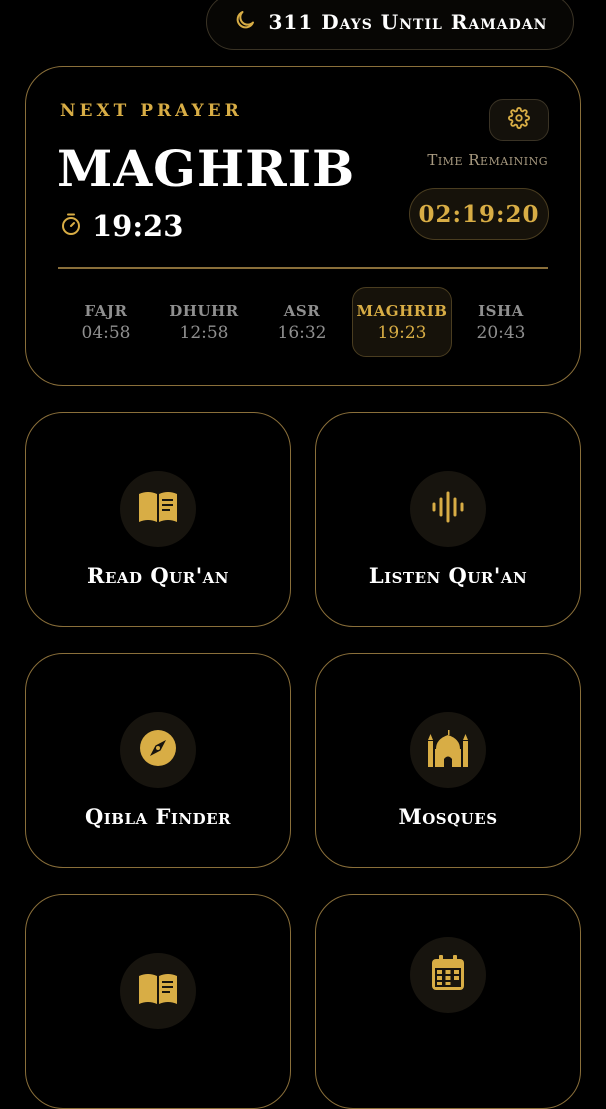 The width and height of the screenshot is (606, 1109). I want to click on slot-name: DHUHR, so click(204, 310).